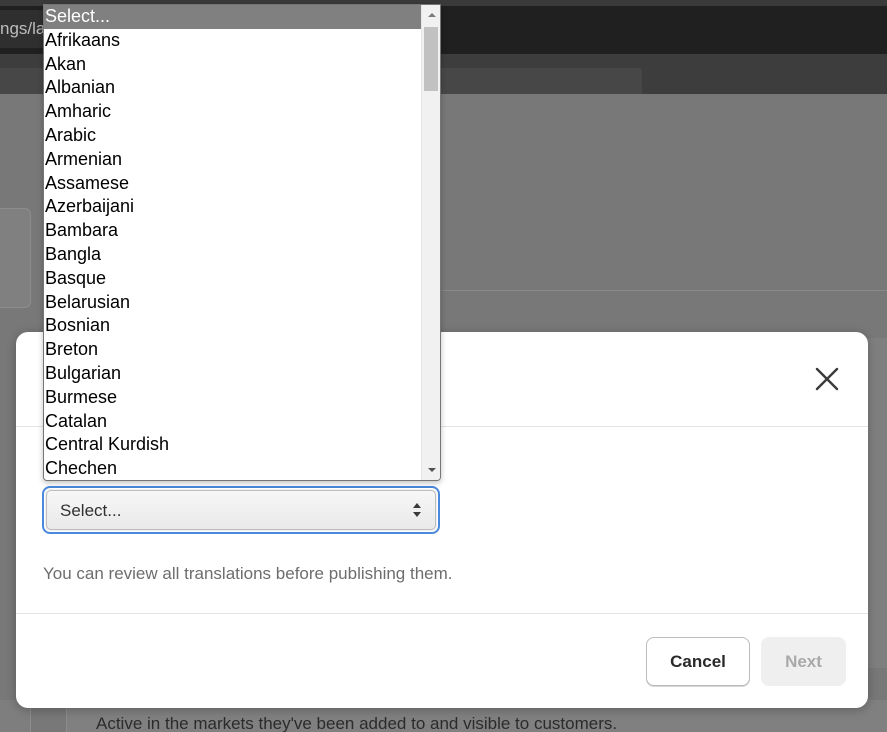  Describe the element at coordinates (232, 207) in the screenshot. I see `dropdown-option: Azerbaijani` at that location.